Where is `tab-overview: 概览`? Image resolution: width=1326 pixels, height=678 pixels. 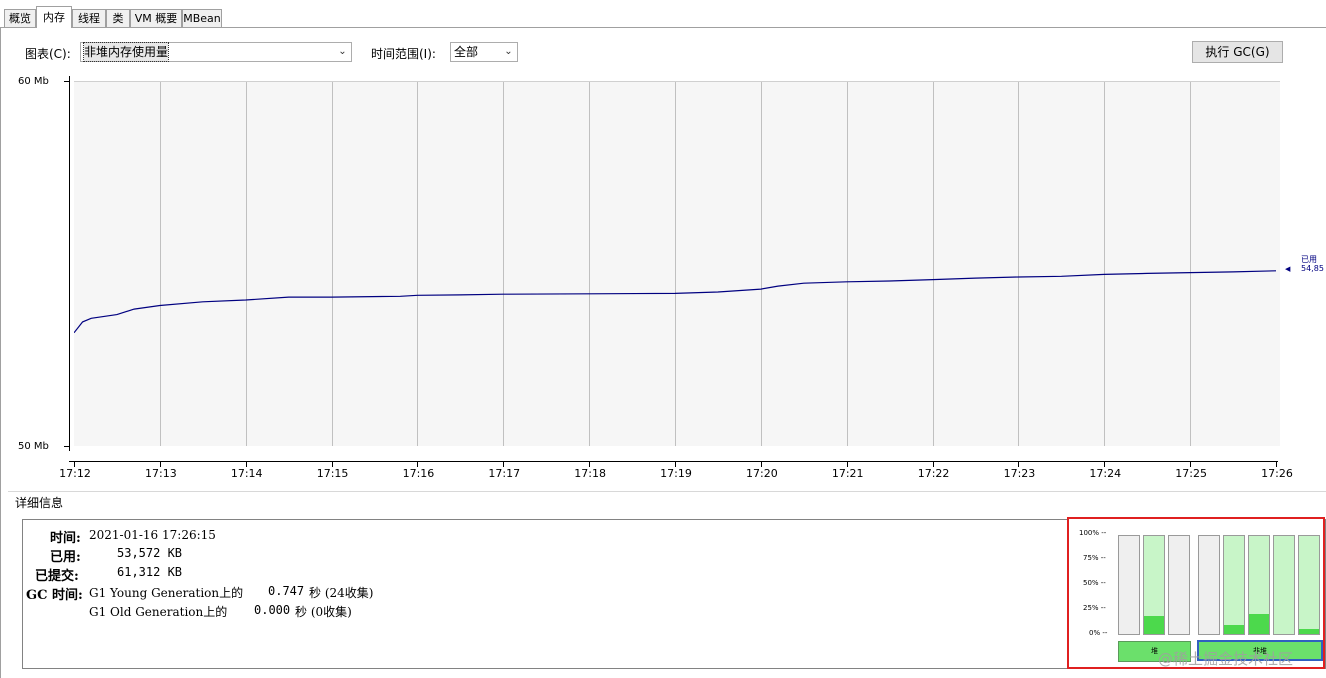
tab-overview: 概览 is located at coordinates (20, 18).